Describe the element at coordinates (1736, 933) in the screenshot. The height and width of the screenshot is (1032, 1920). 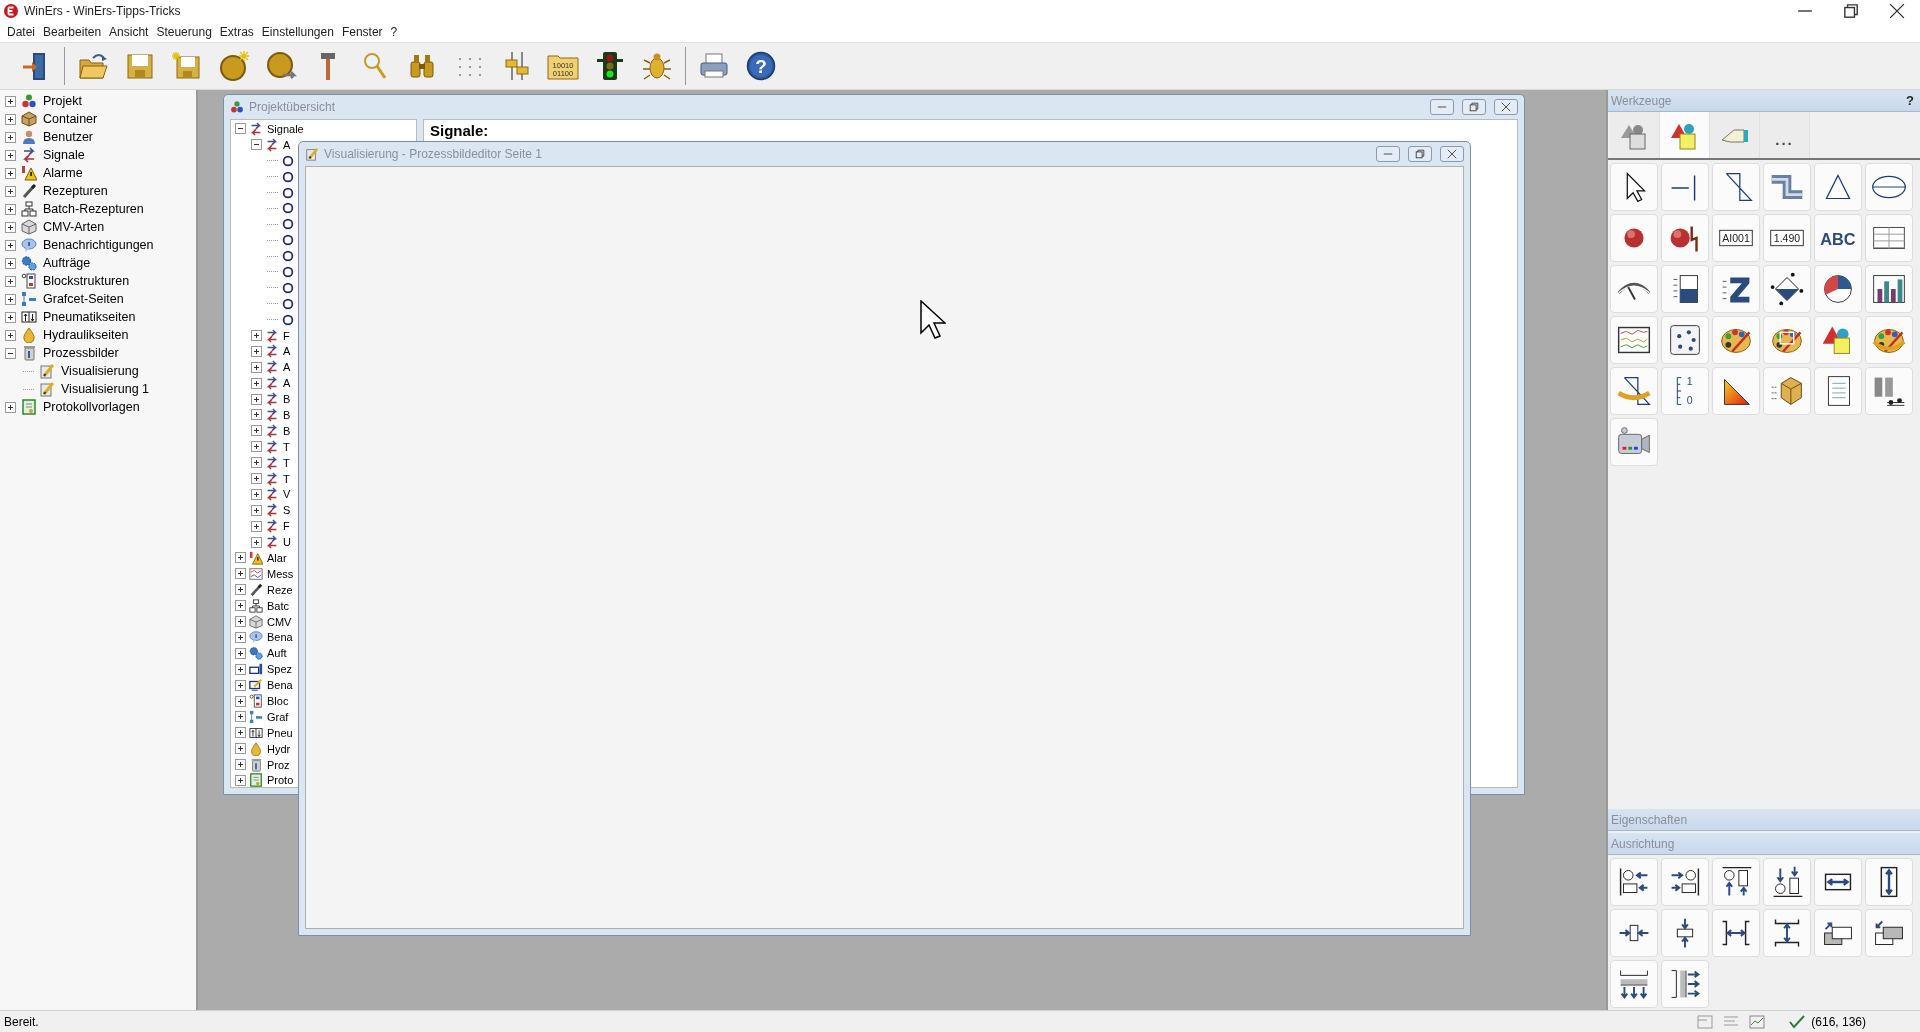
I see `space-horizontal-button` at that location.